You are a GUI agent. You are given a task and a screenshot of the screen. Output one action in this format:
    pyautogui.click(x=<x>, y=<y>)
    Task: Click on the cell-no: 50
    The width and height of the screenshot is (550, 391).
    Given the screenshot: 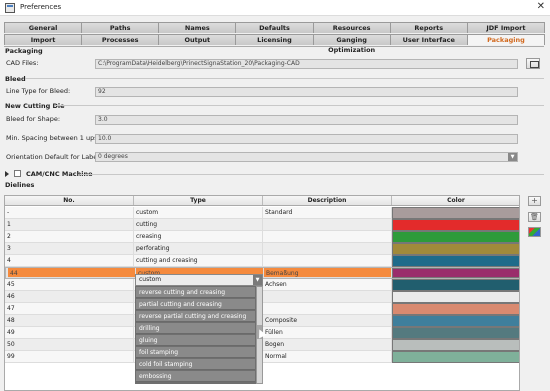 What is the action you would take?
    pyautogui.click(x=69, y=345)
    